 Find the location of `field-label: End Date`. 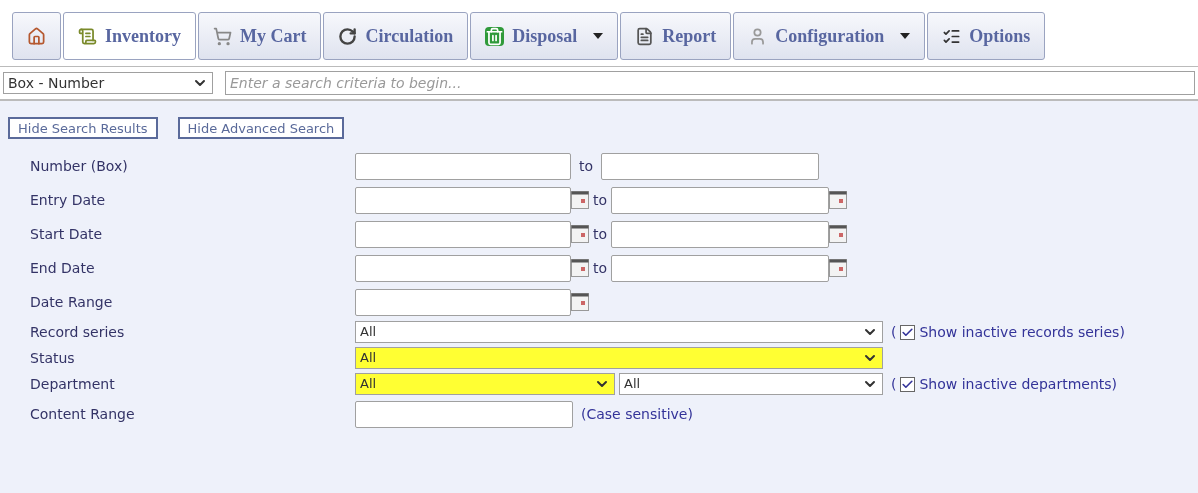

field-label: End Date is located at coordinates (62, 268).